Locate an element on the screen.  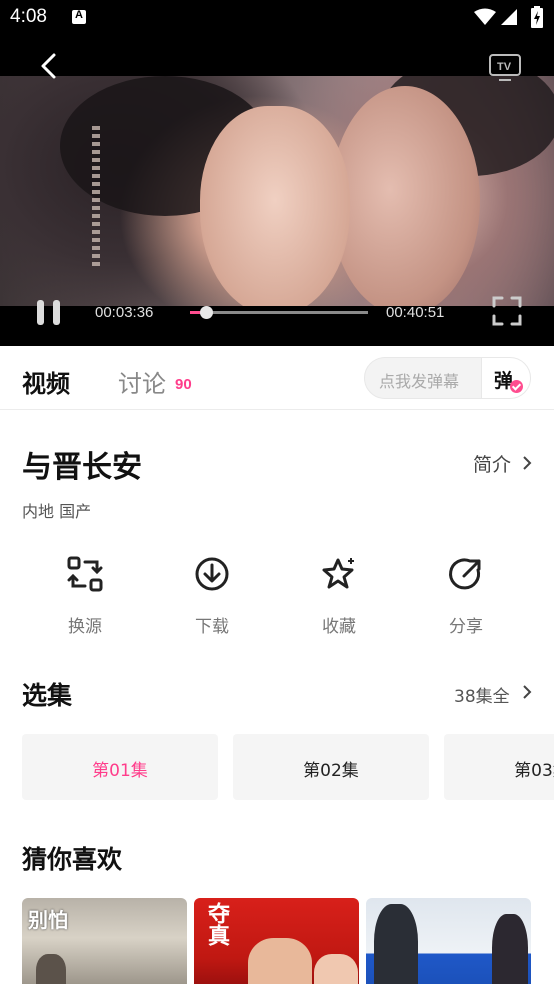
content-tabs: 视频 讨论 90 点我发弹幕 弹 is located at coordinates (277, 378).